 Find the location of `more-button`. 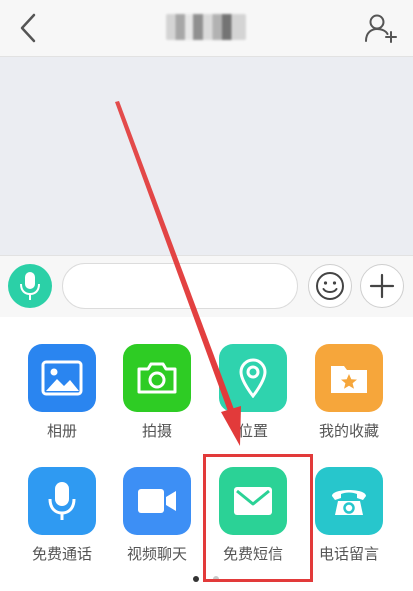

more-button is located at coordinates (382, 286).